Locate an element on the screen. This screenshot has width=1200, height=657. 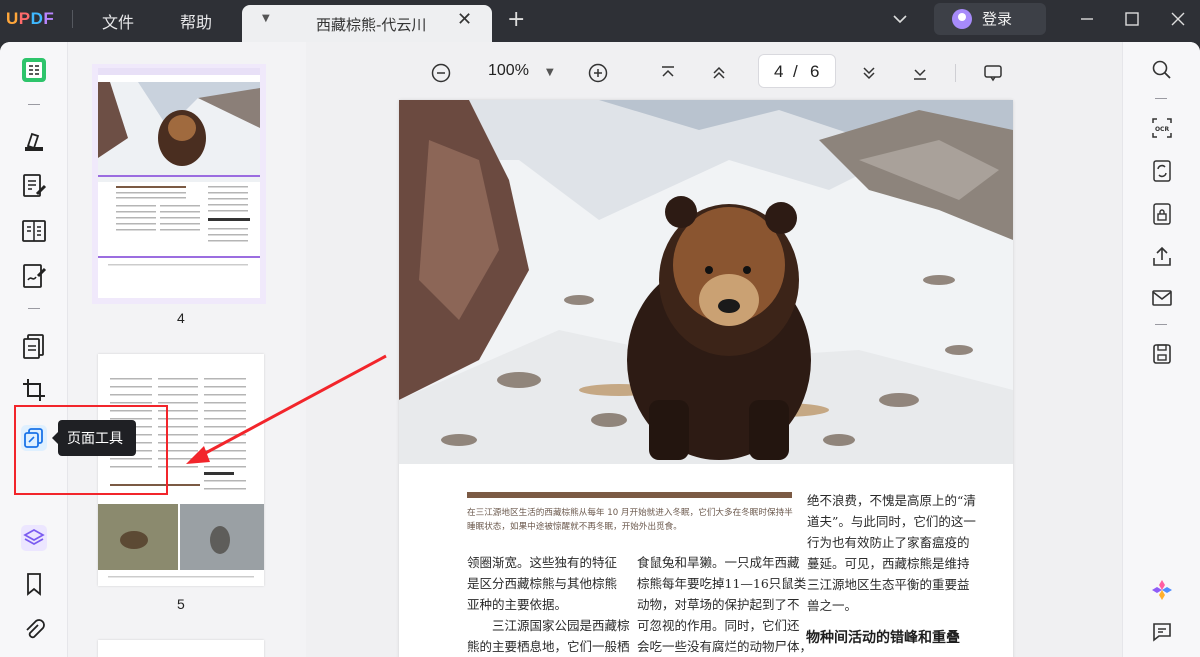
text-line: 道夫”。与此同时，它们的这一 is located at coordinates (891, 521).